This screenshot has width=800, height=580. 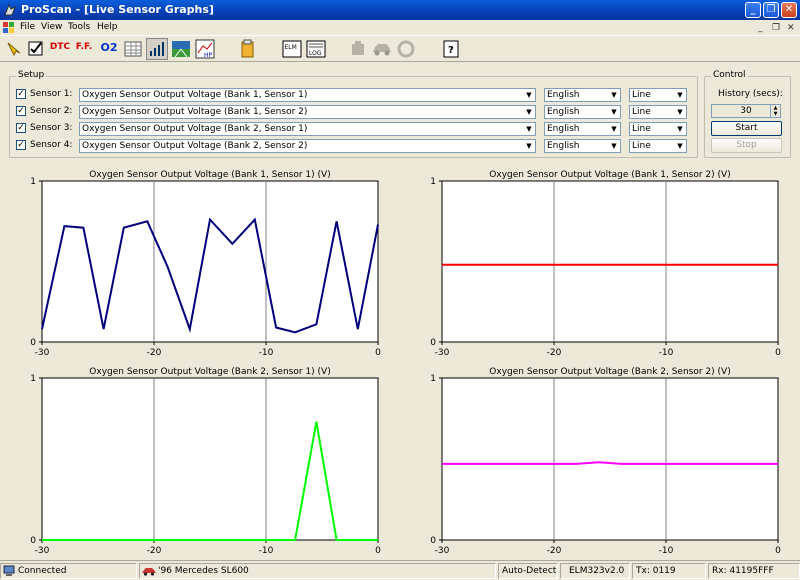 What do you see at coordinates (31, 75) in the screenshot?
I see `setup-label: Setup` at bounding box center [31, 75].